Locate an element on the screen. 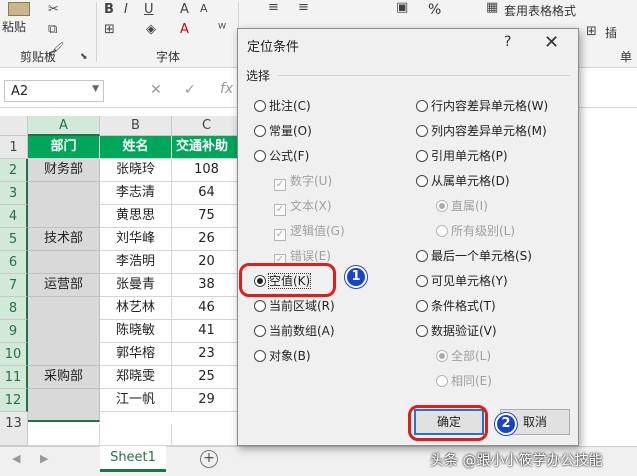 The image size is (637, 476). left-option-9: 当前数组(A) is located at coordinates (294, 332).